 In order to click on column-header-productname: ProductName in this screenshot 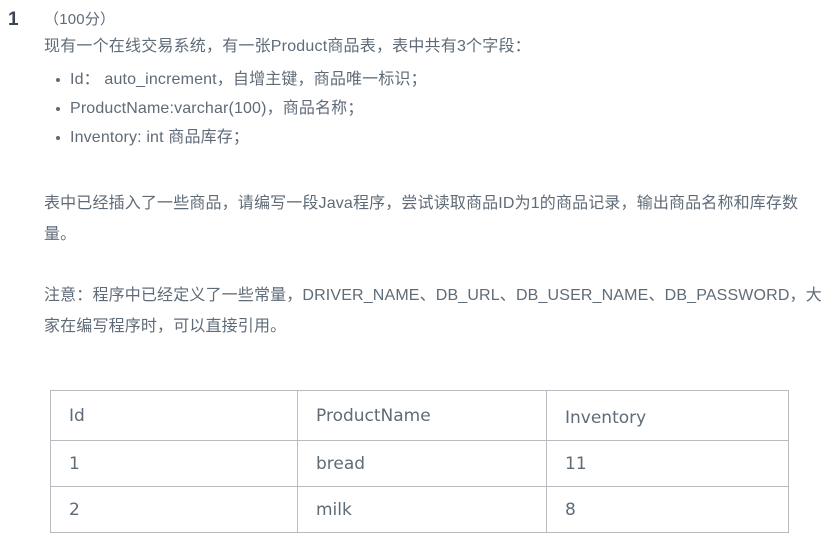, I will do `click(422, 415)`.